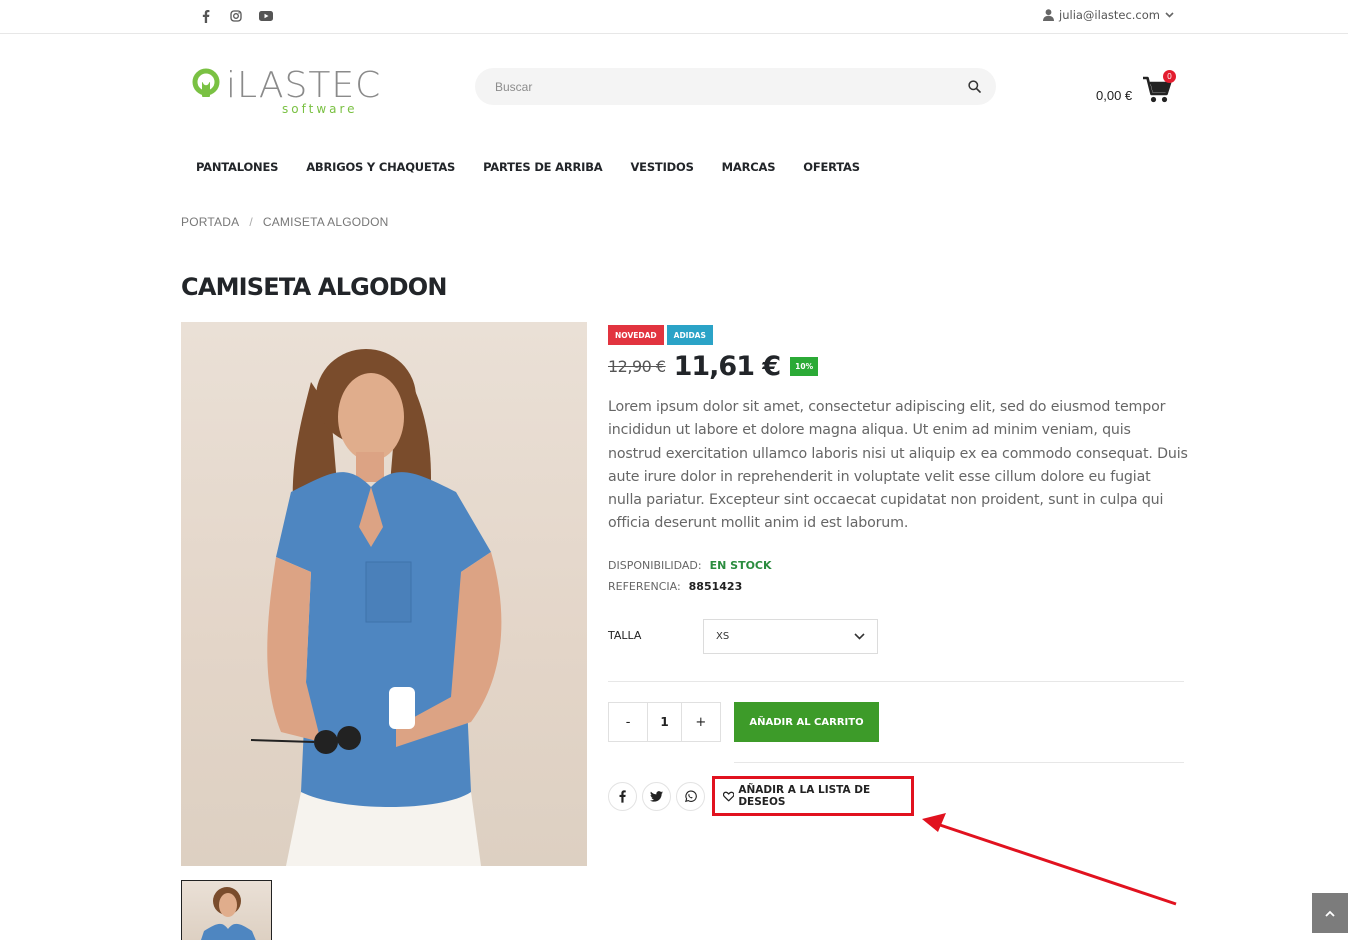  I want to click on chevron-up-icon, so click(1330, 913).